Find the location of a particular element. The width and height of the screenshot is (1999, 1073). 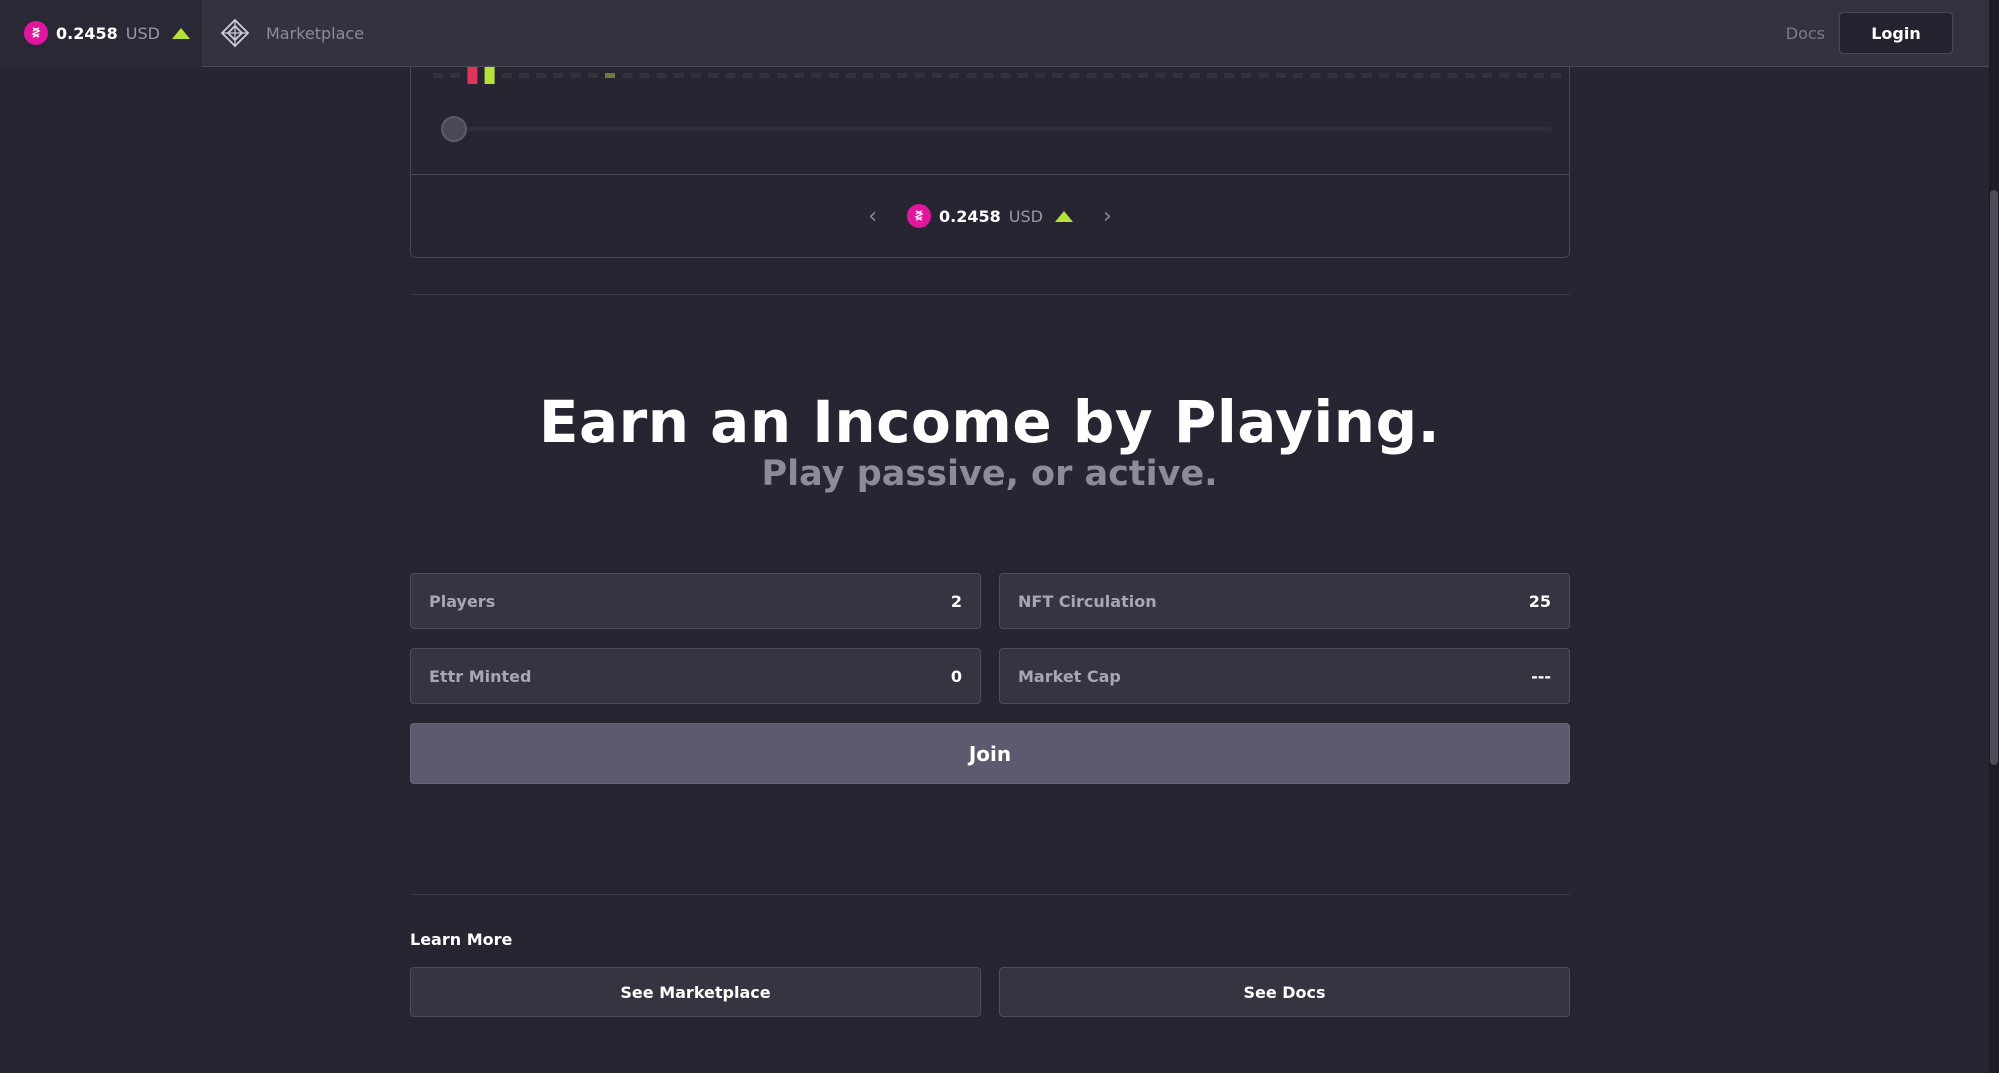

chart-range-slider-handle is located at coordinates (454, 129).